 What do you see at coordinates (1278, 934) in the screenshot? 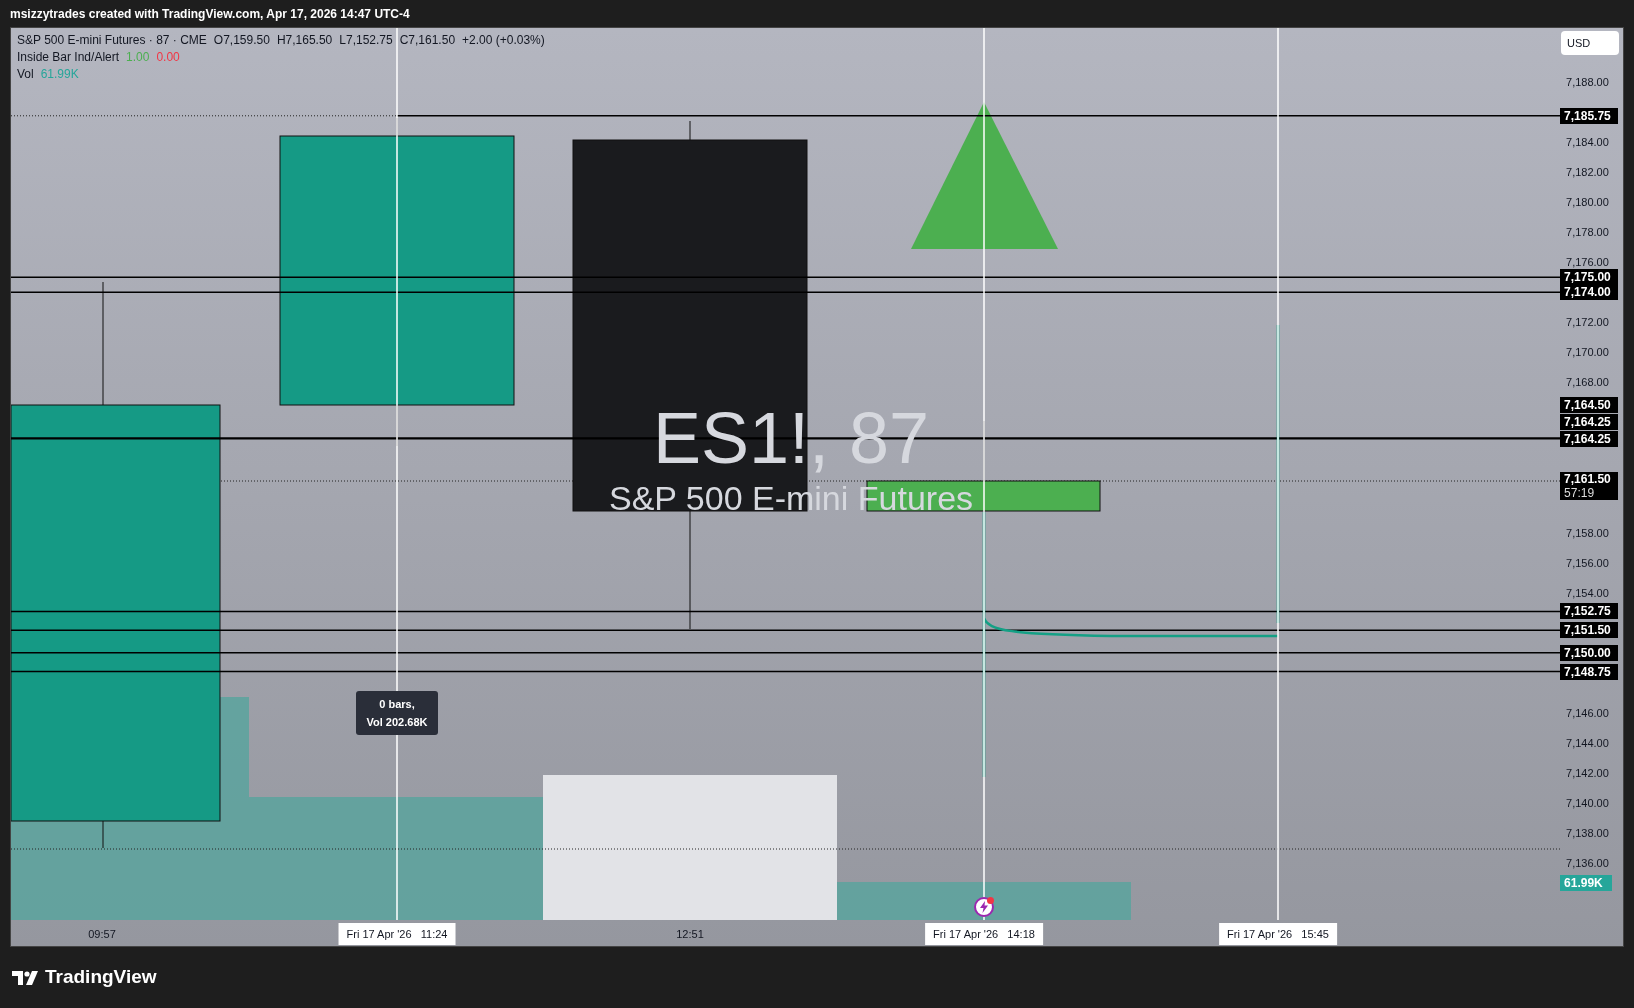
I see `time-label: Fri 17 Apr '26 15:45` at bounding box center [1278, 934].